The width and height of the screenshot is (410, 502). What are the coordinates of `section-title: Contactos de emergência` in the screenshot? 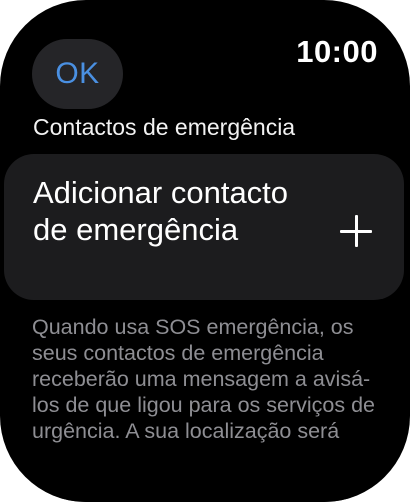 It's located at (164, 127).